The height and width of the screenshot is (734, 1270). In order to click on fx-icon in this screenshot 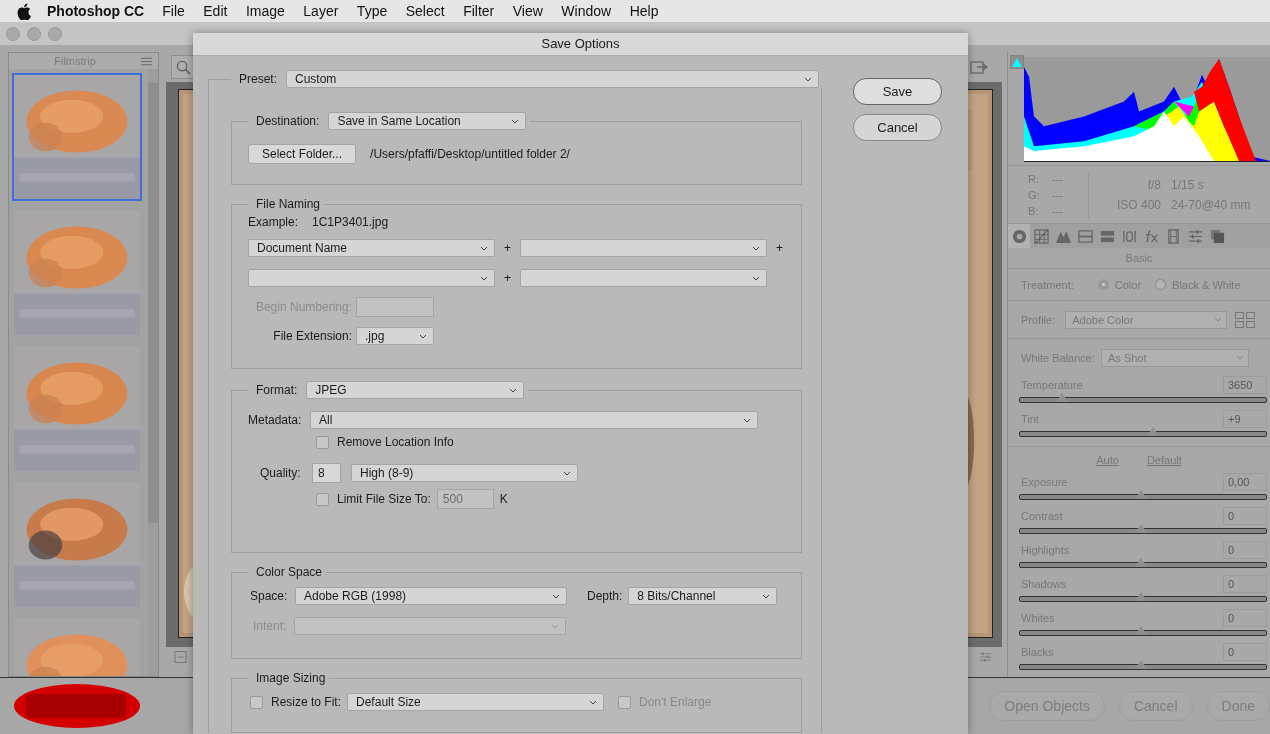, I will do `click(1151, 236)`.